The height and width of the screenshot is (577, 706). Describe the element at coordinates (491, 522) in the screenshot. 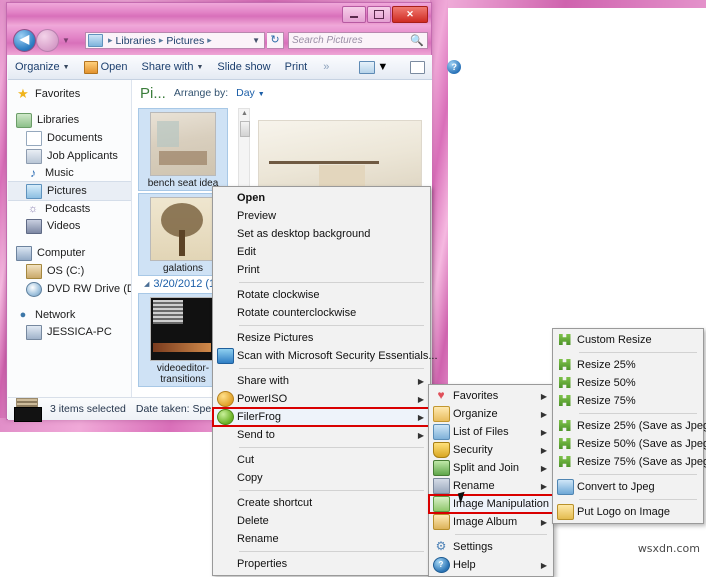

I see `menu-item-image-album: Image Album ▶` at that location.